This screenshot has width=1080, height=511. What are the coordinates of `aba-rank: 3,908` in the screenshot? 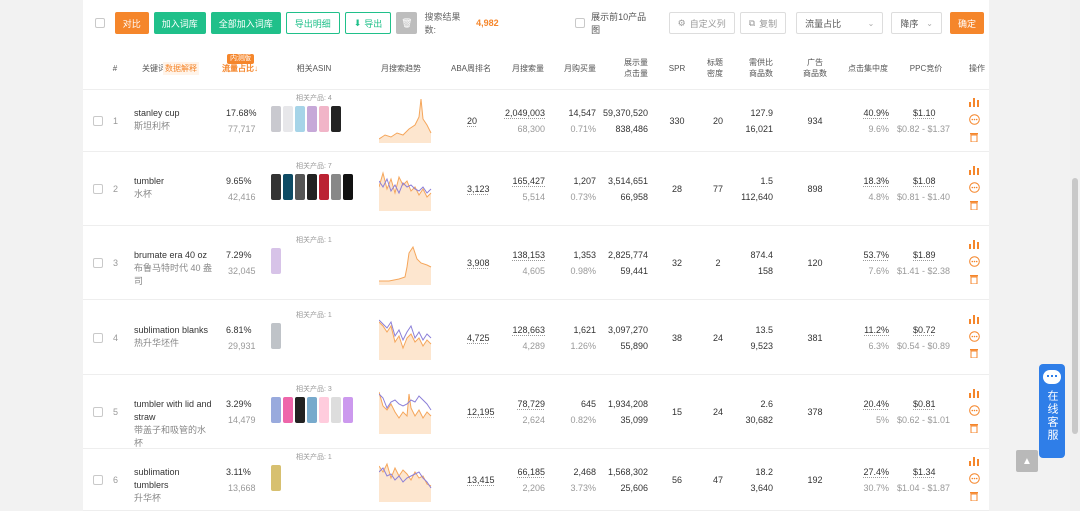 It's located at (478, 263).